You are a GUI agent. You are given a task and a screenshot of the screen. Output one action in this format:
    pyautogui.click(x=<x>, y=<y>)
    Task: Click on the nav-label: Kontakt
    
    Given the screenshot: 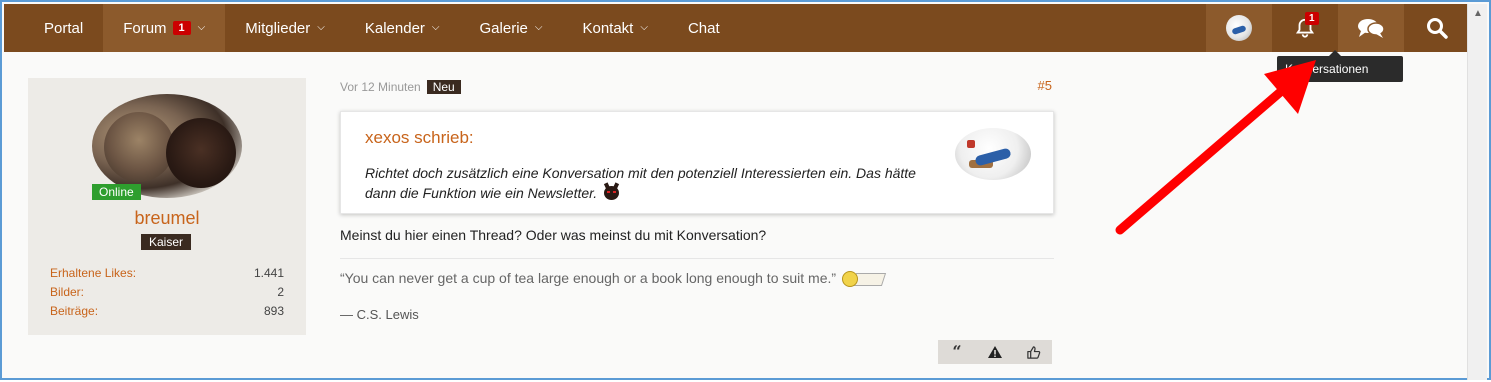 What is the action you would take?
    pyautogui.click(x=608, y=28)
    